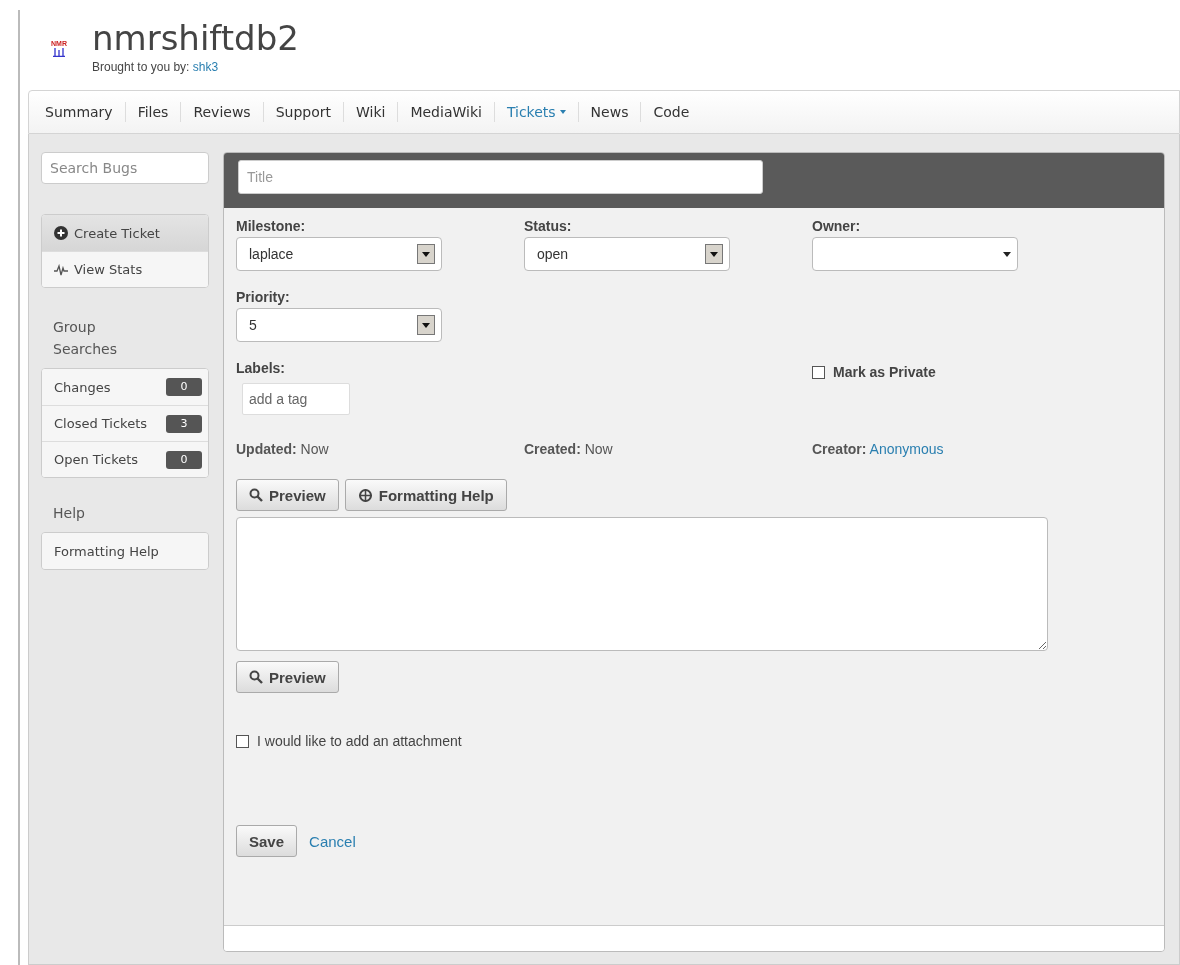 Image resolution: width=1180 pixels, height=965 pixels. What do you see at coordinates (359, 741) in the screenshot?
I see `checkbox-label: I would like to add an attachment` at bounding box center [359, 741].